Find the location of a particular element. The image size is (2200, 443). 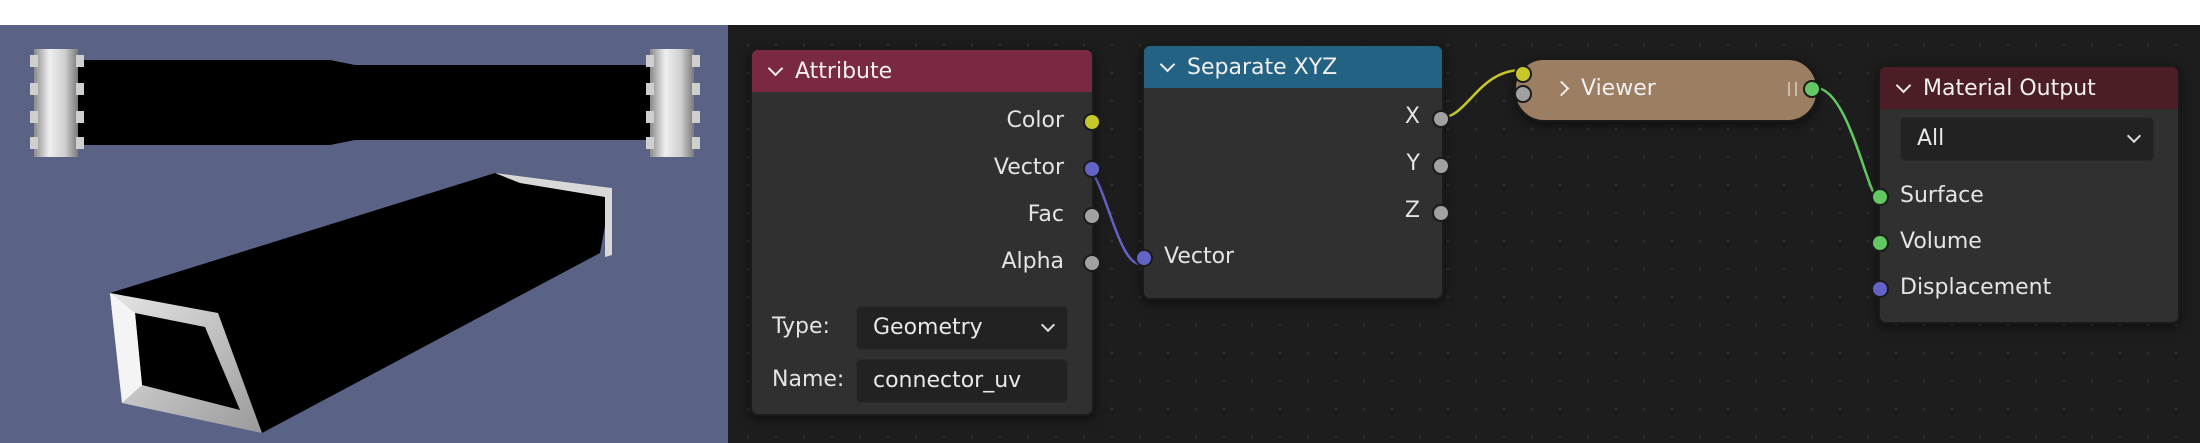

attribute-node-header: Attribute is located at coordinates (922, 71).